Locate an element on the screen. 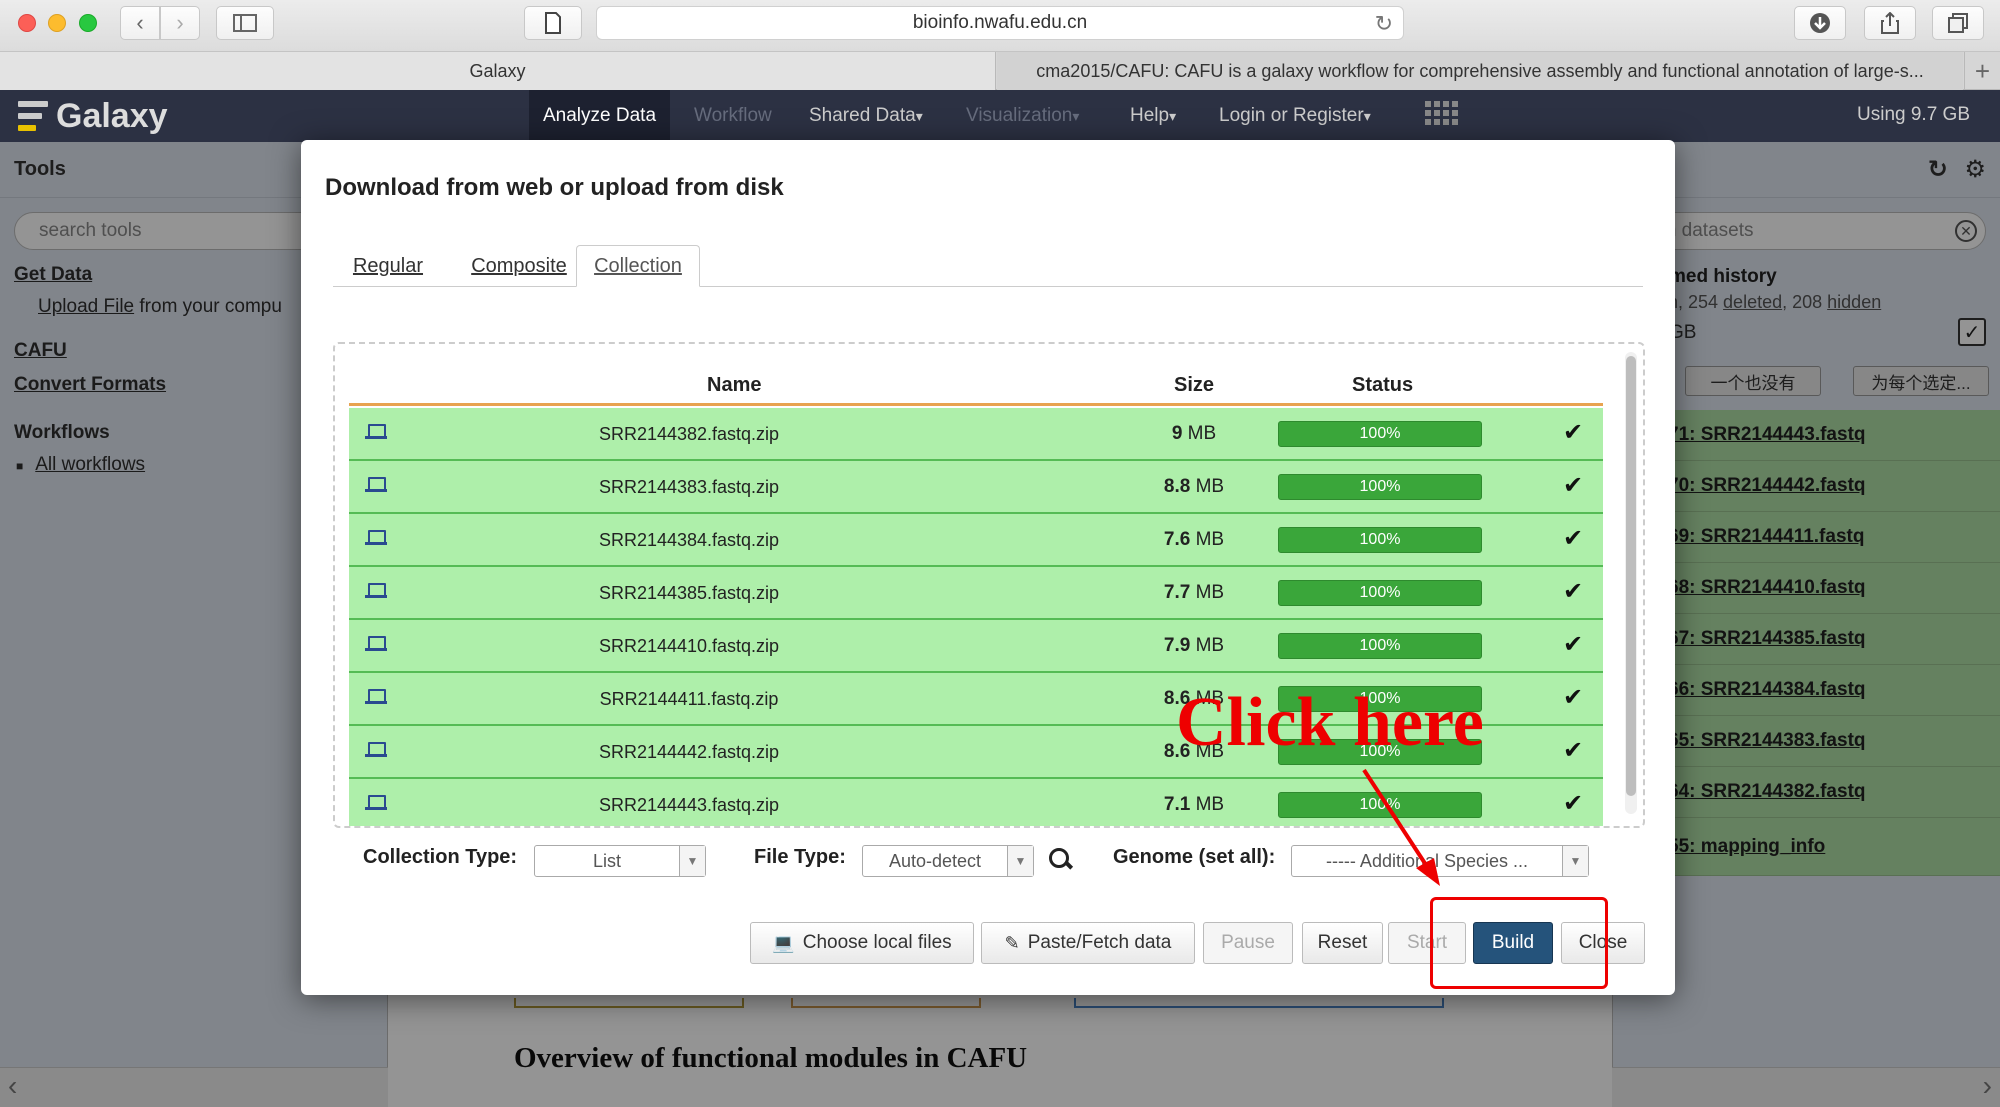 The image size is (2000, 1107). collection-type-select: List ▼ is located at coordinates (620, 861).